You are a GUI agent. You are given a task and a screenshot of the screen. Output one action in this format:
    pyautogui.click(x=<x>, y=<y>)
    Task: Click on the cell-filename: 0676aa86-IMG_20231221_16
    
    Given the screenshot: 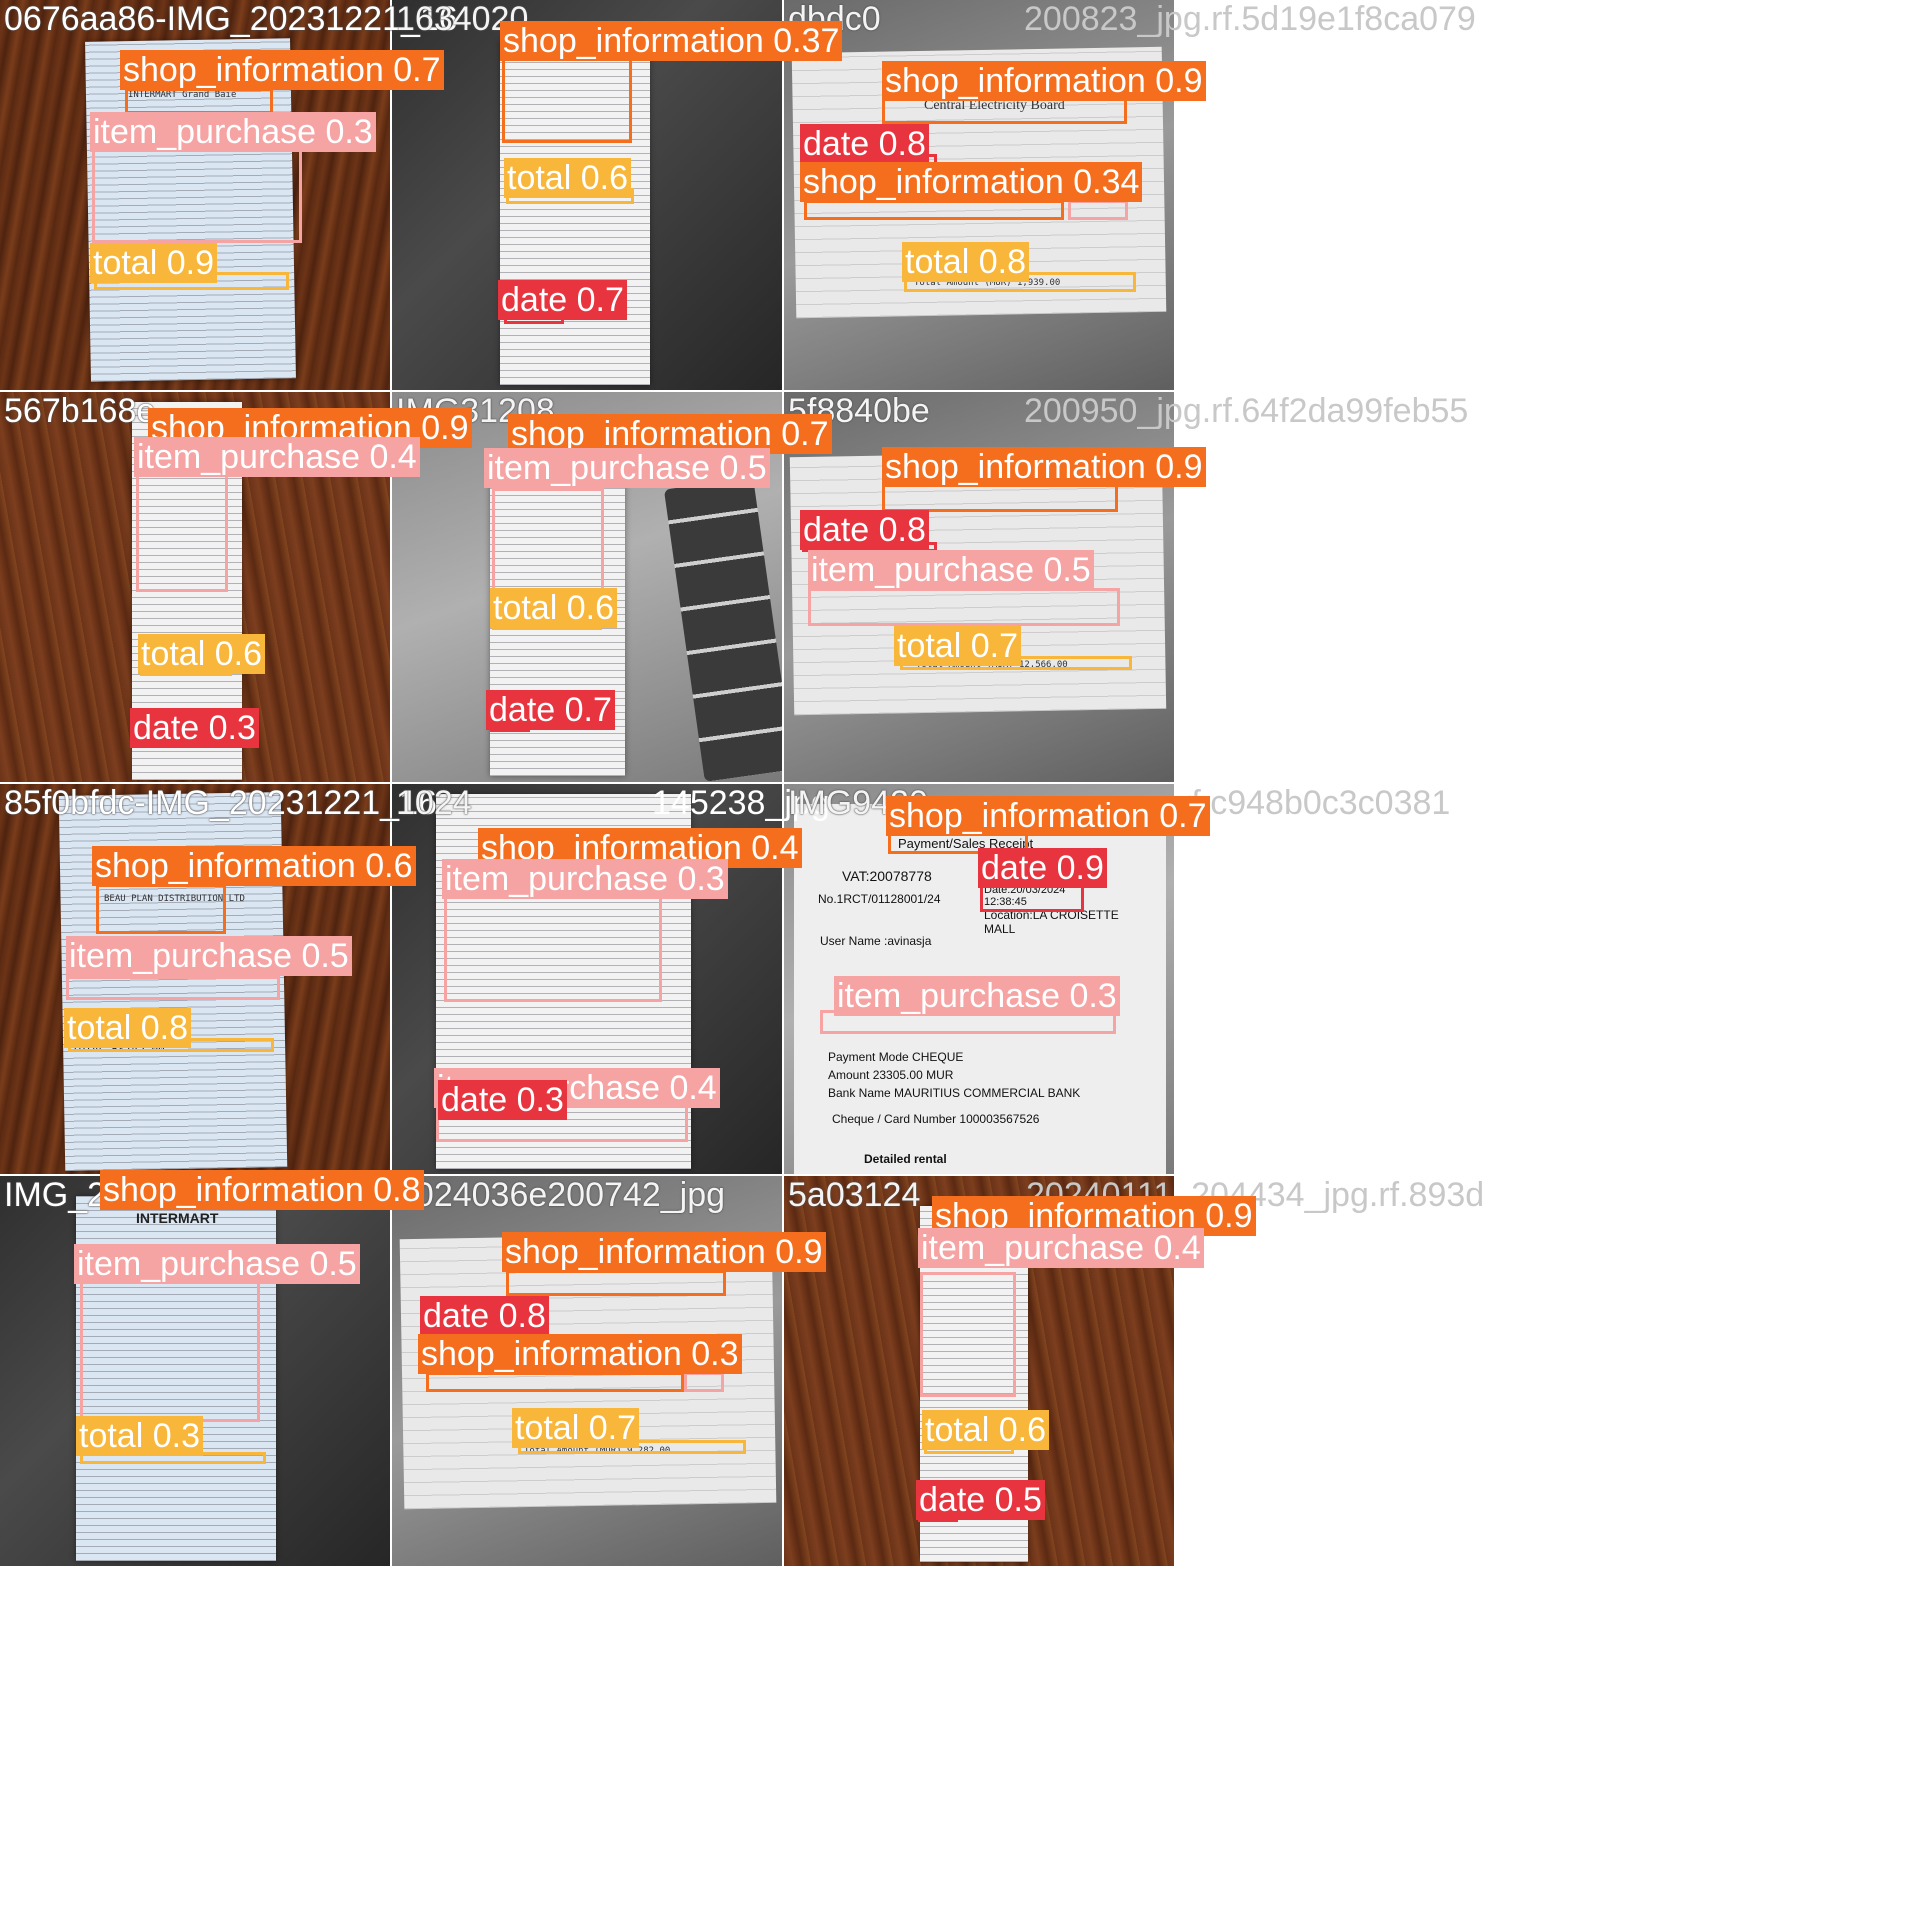 What is the action you would take?
    pyautogui.click(x=231, y=19)
    